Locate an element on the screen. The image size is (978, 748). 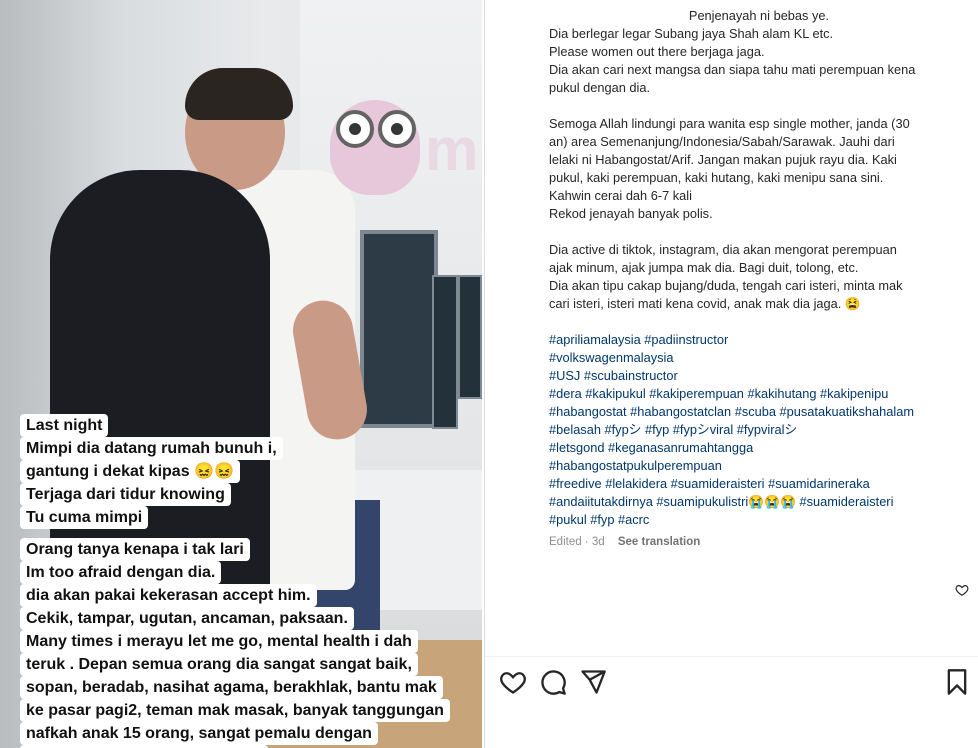
hashtag-line: #pukul #fyp #acrc is located at coordinates (759, 520).